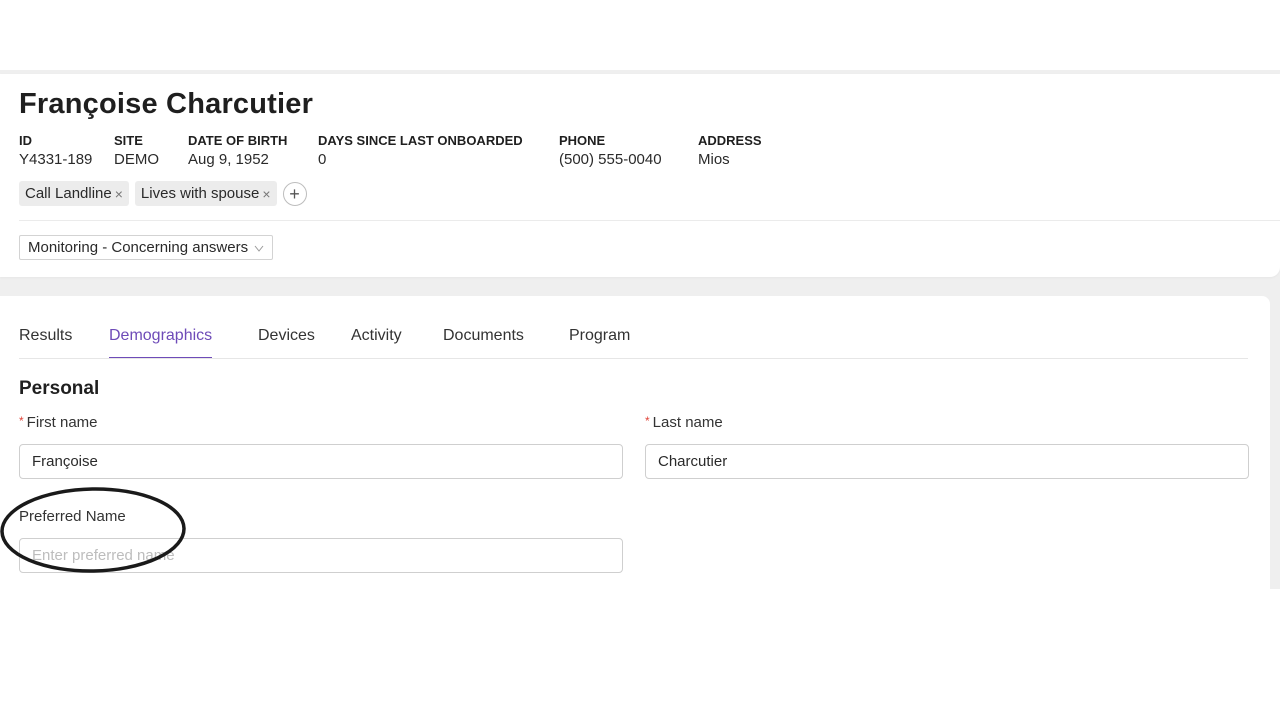 This screenshot has width=1280, height=720. What do you see at coordinates (62, 422) in the screenshot?
I see `first-name-label-text: First name` at bounding box center [62, 422].